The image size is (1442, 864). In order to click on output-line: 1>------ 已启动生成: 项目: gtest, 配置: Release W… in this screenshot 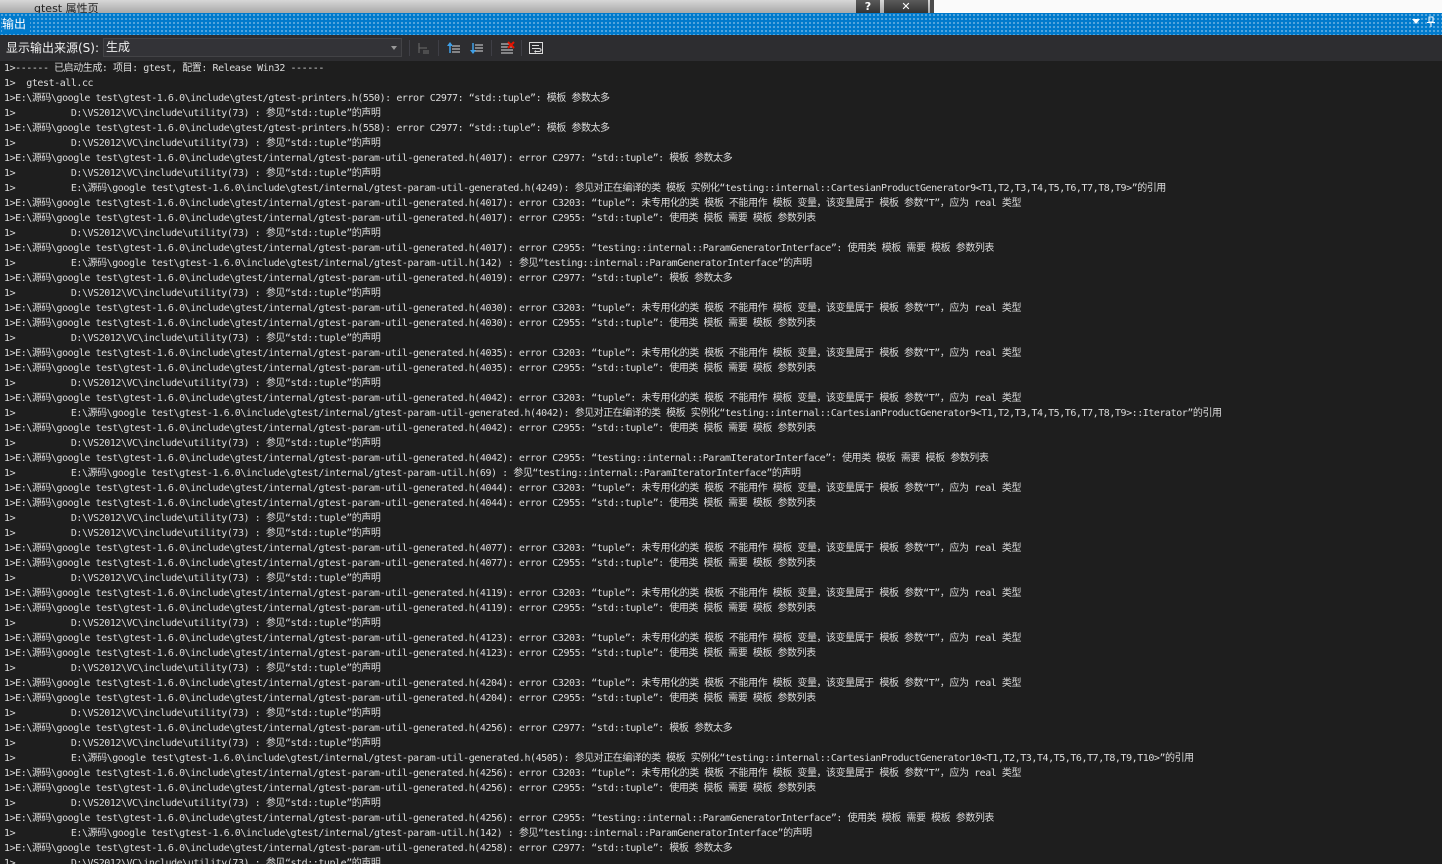, I will do `click(164, 68)`.